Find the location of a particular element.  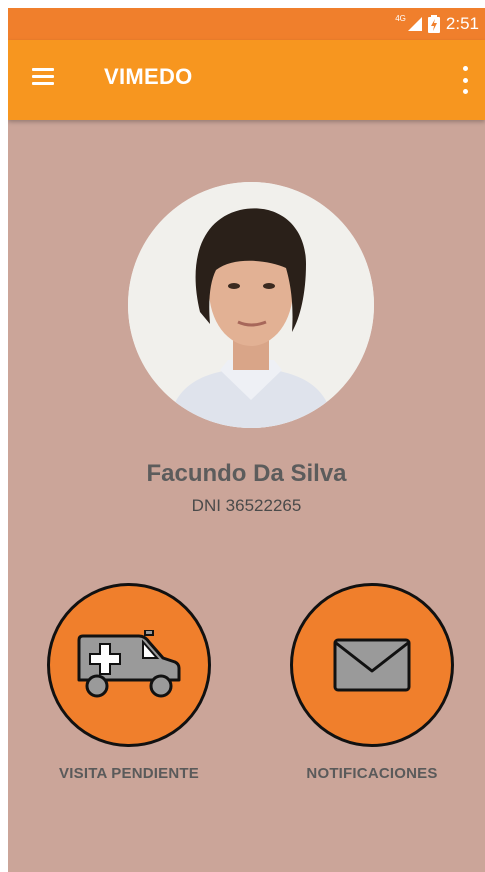

visita-pendiente-circle is located at coordinates (129, 665).